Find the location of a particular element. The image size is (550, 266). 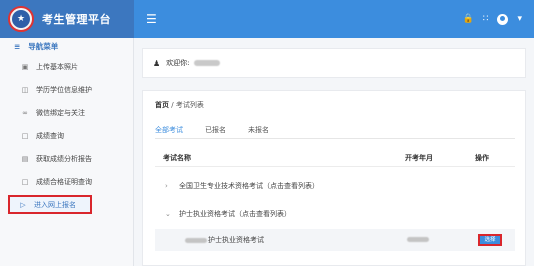

chevron-right-icon: › is located at coordinates (166, 186).